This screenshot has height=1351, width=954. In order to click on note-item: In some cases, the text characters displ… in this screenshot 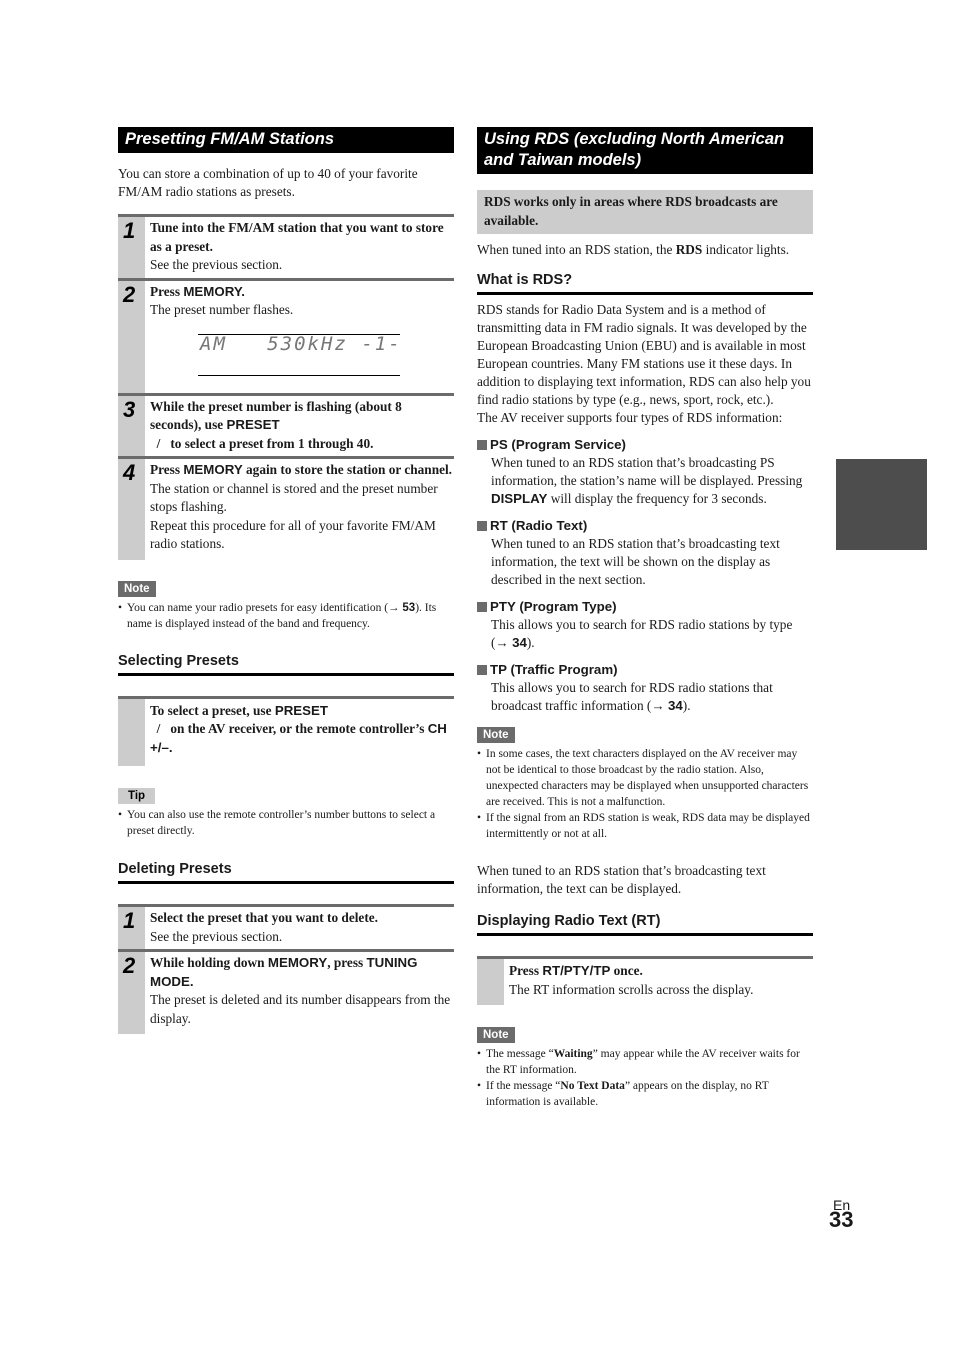, I will do `click(645, 778)`.